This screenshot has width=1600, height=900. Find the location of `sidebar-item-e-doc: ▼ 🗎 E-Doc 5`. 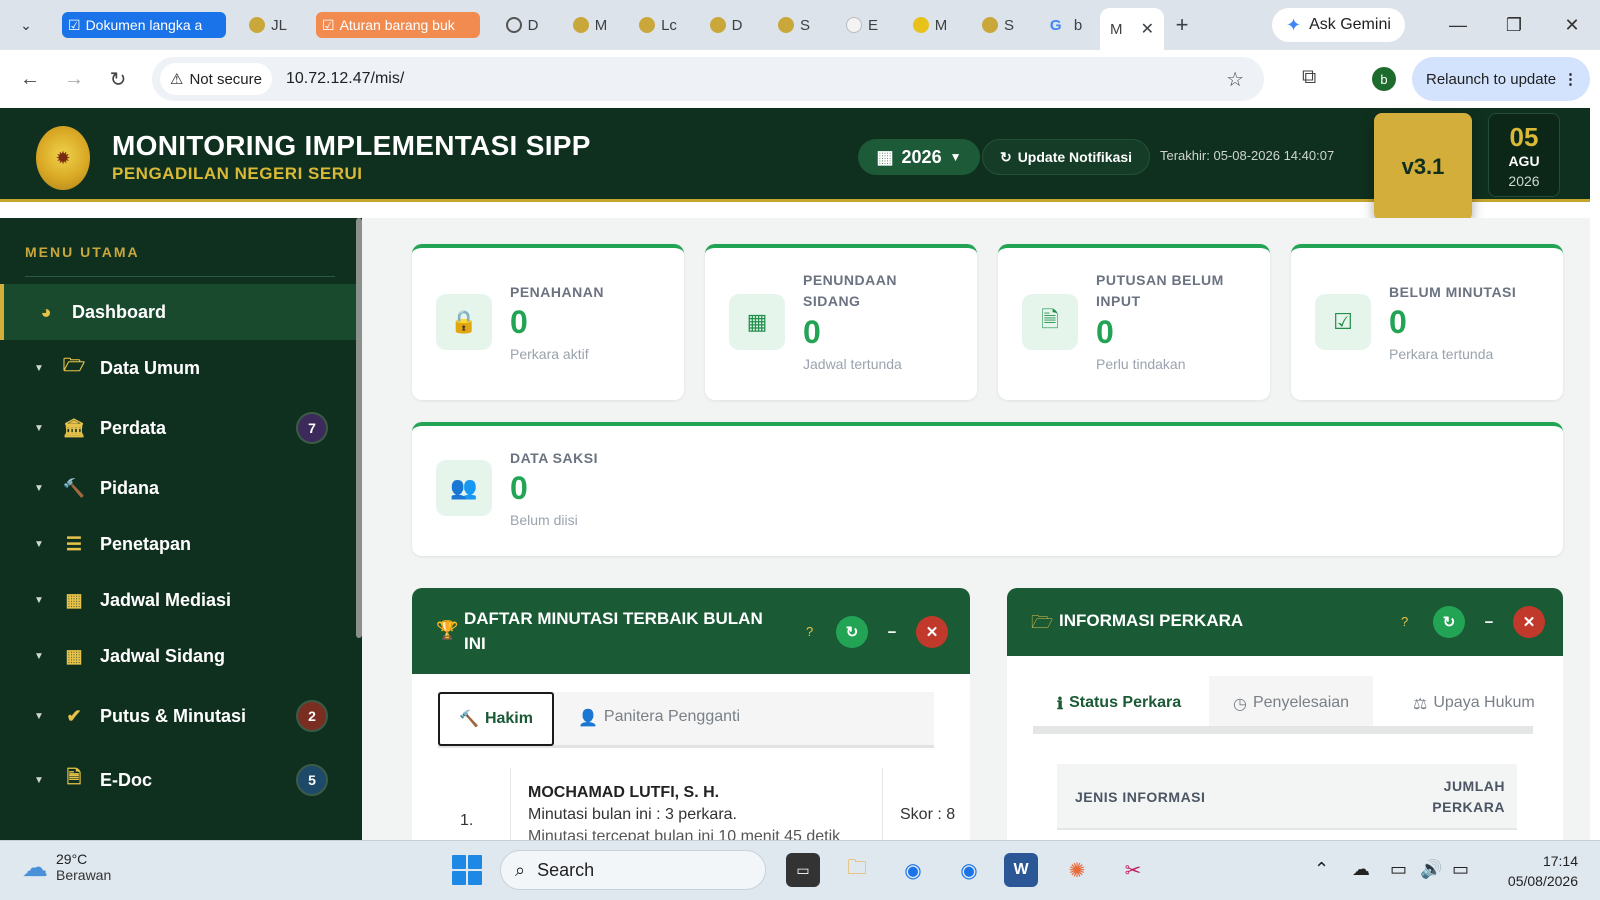

sidebar-item-e-doc: ▼ 🗎 E-Doc 5 is located at coordinates (178, 780).